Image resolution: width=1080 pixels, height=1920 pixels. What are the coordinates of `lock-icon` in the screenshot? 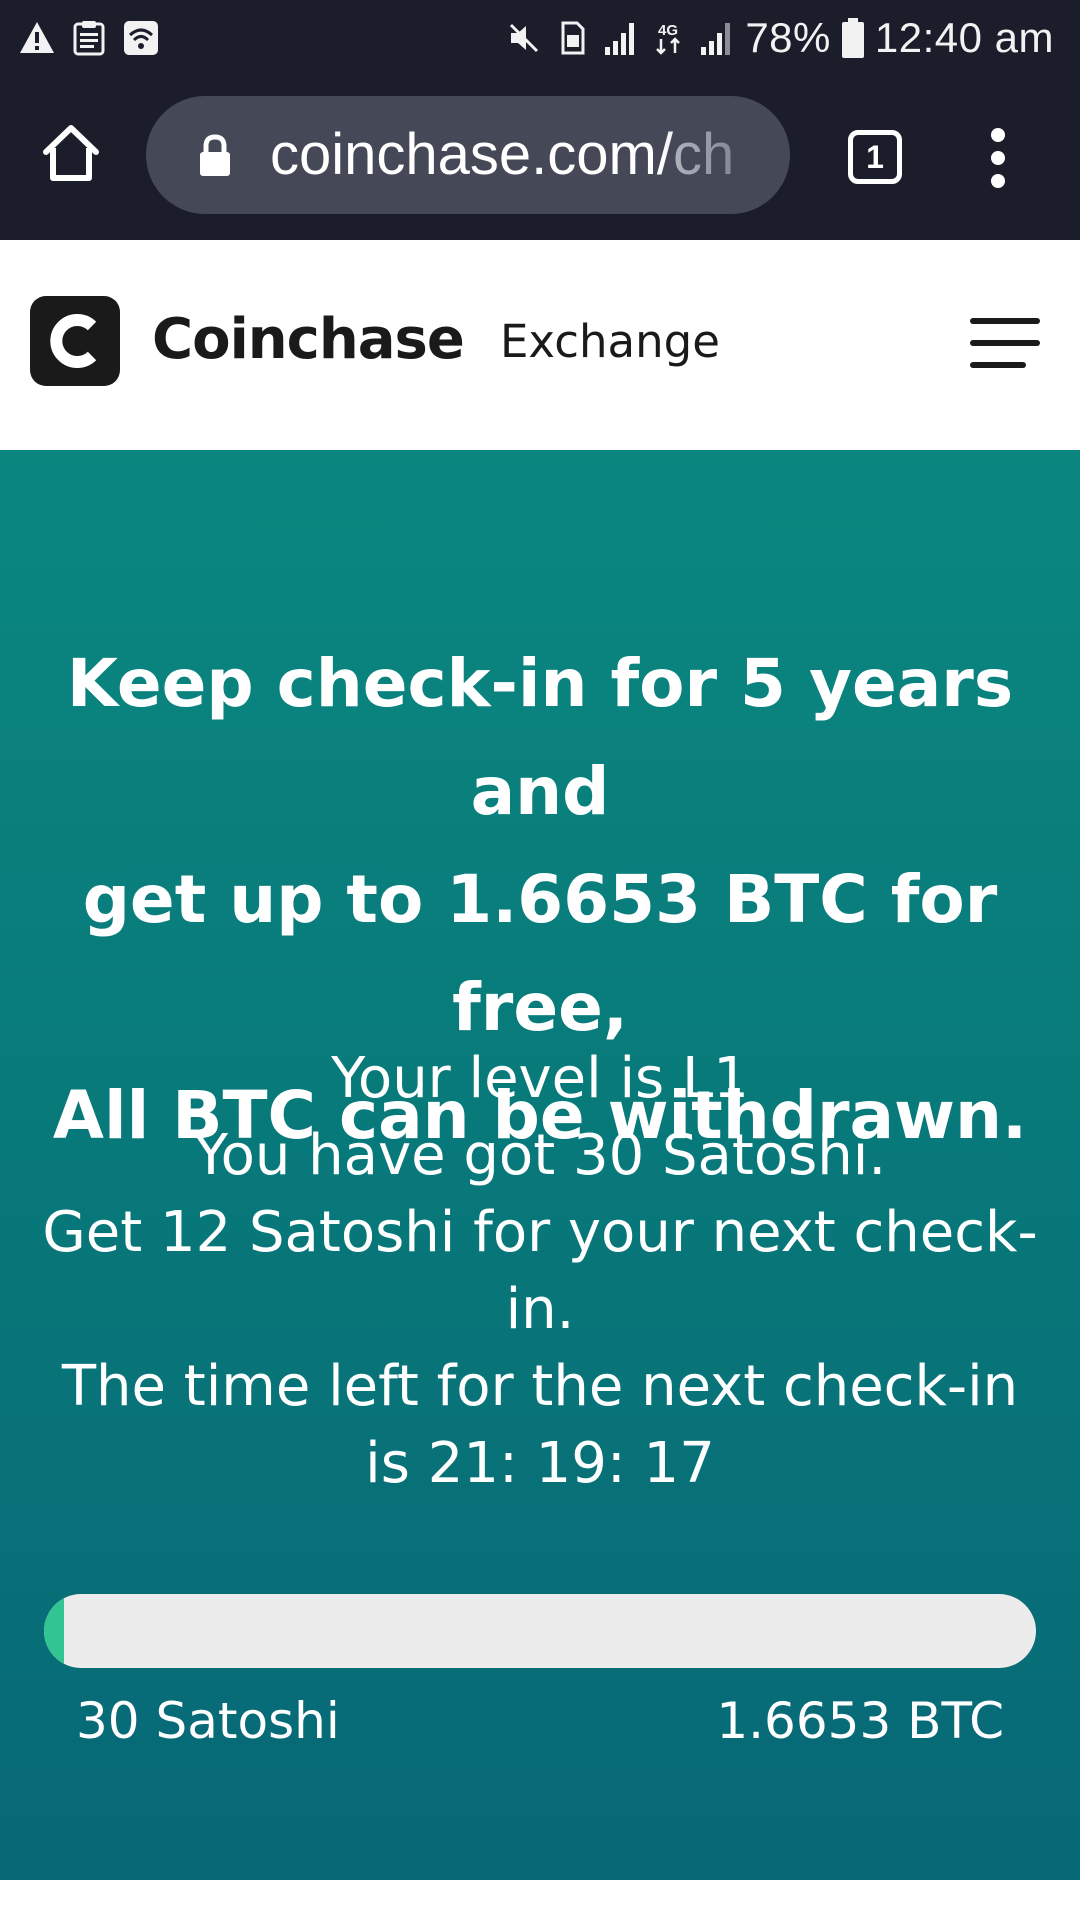 It's located at (215, 155).